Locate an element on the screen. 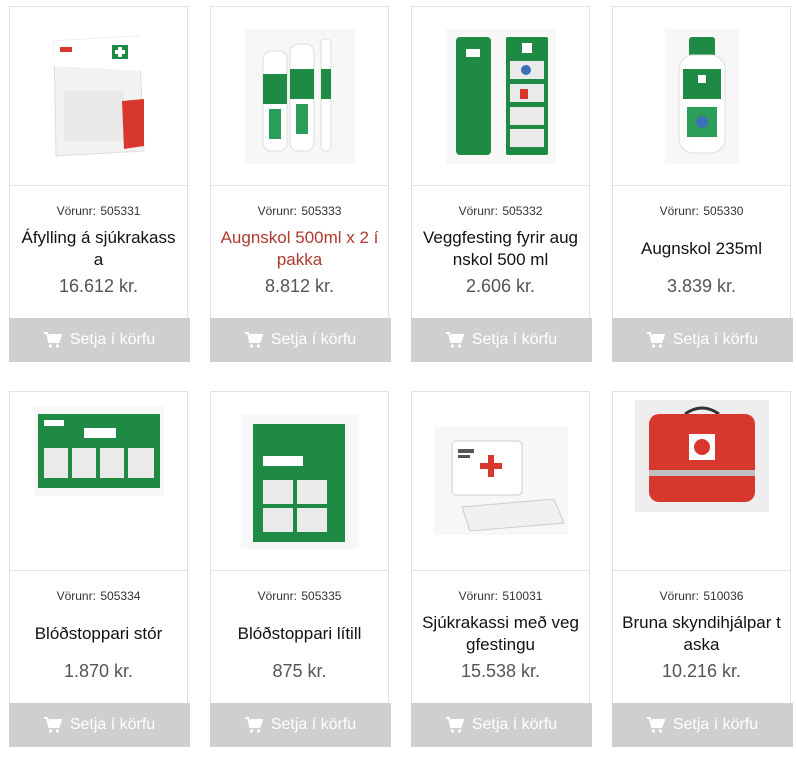  product-title: Sjúkrakassi með veggfestingu is located at coordinates (500, 634).